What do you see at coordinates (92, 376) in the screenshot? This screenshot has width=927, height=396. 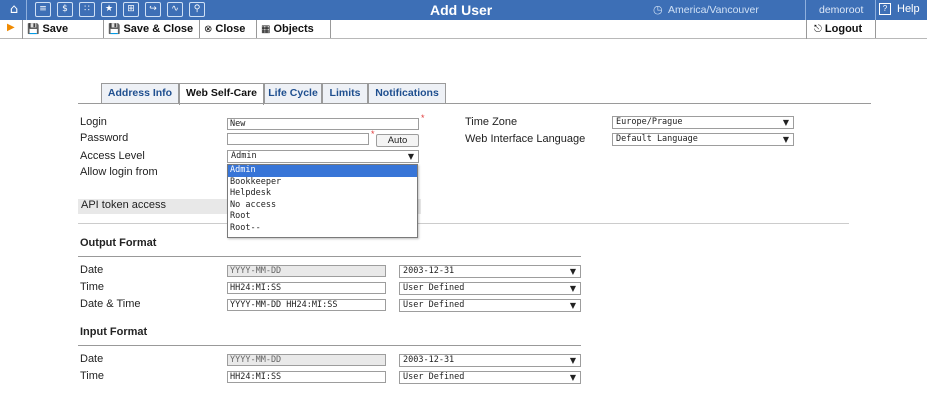 I see `input-time-label: Time` at bounding box center [92, 376].